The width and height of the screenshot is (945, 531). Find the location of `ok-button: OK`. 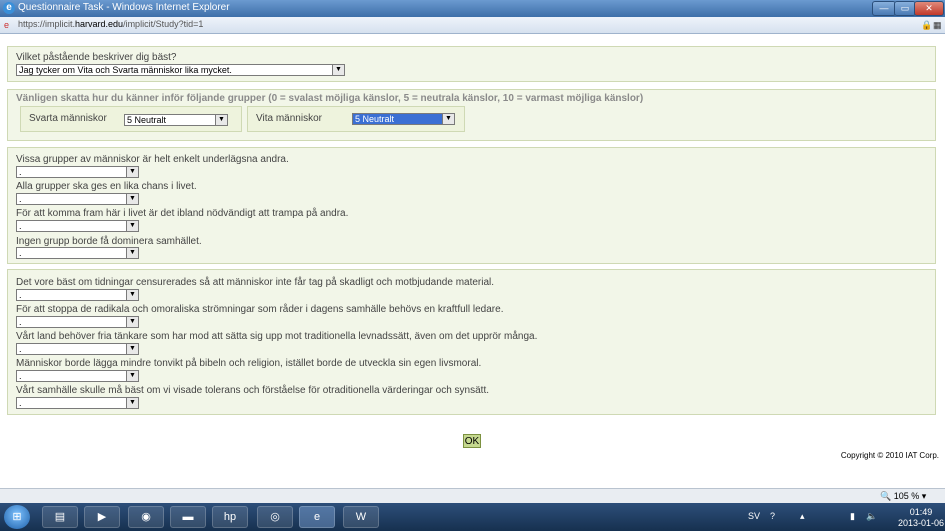

ok-button: OK is located at coordinates (472, 441).